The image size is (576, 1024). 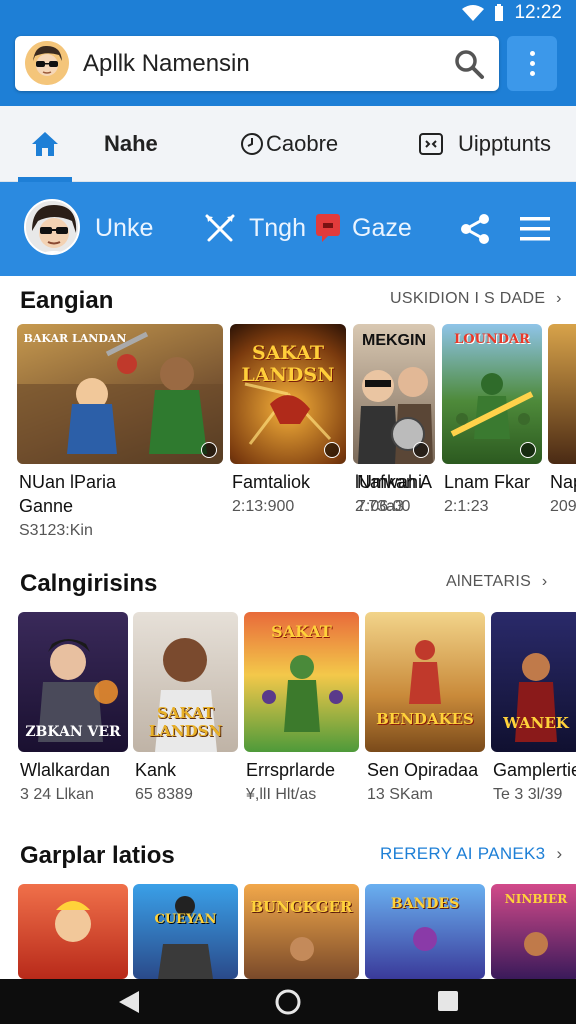 I want to click on swords-icon, so click(x=220, y=229).